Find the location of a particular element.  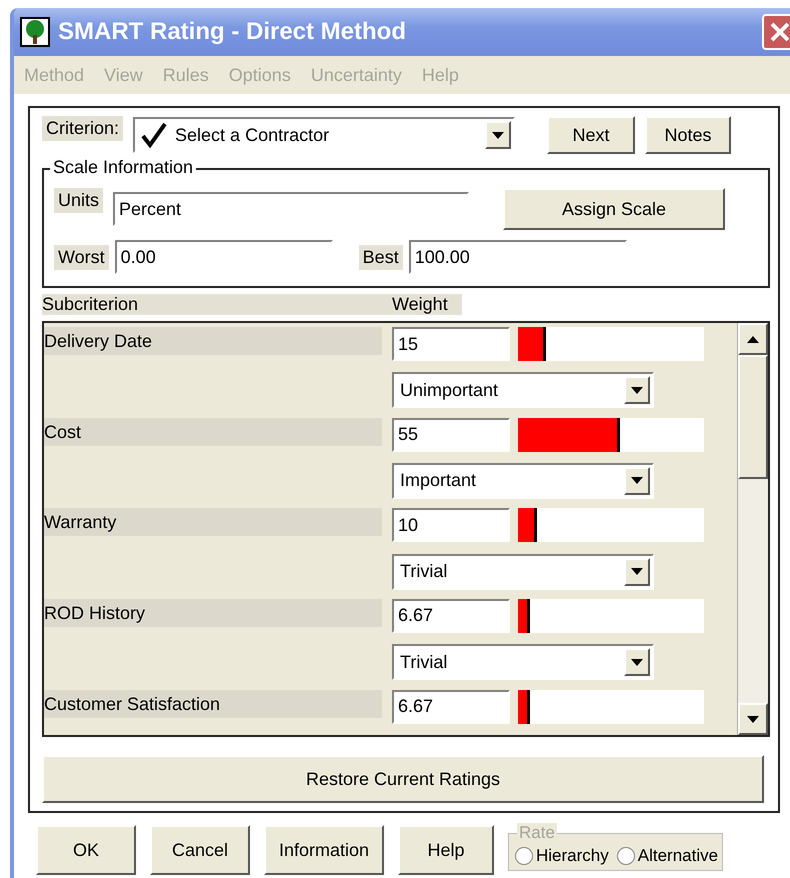

units-field: Percent is located at coordinates (291, 209).